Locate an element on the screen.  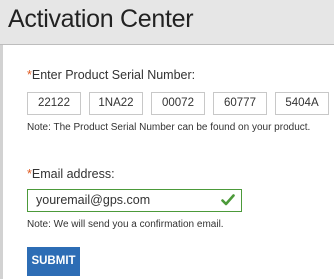
email-field: youremail@gps.com is located at coordinates (134, 200).